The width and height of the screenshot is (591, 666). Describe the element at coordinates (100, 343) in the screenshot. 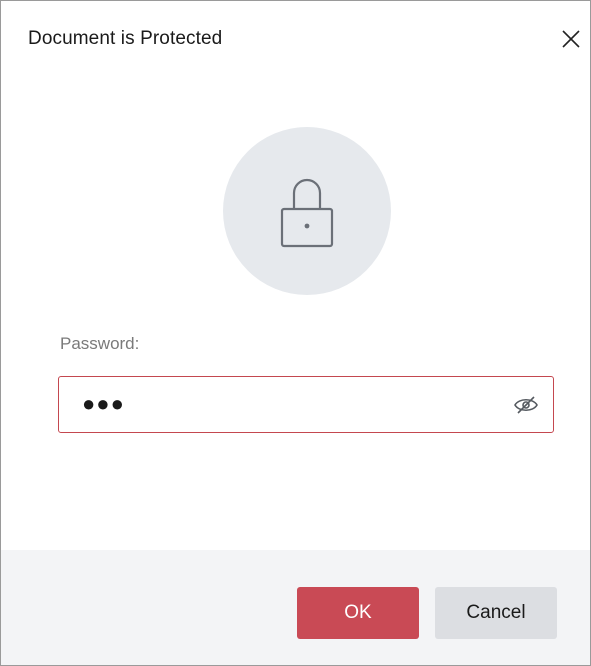

I see `password-label: Password:` at that location.